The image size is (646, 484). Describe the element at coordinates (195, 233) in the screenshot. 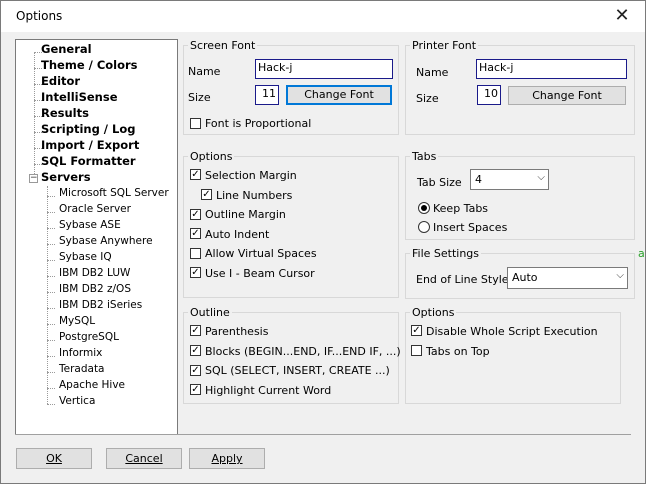

I see `auto-indent-checkbox: ✓` at that location.